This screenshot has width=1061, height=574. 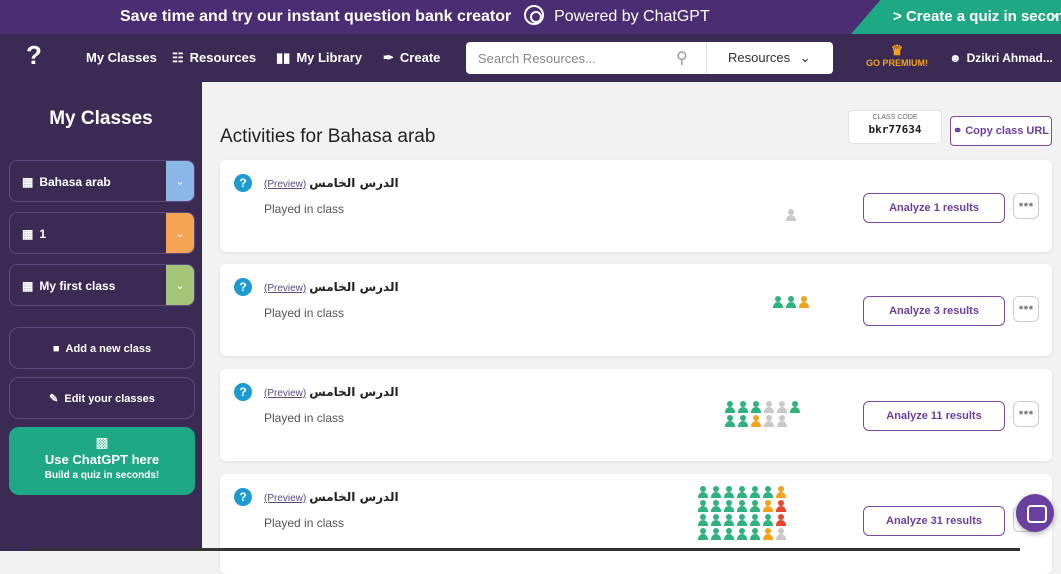 I want to click on copy-class-url-button: ⚭ Copy class URL, so click(x=1001, y=131).